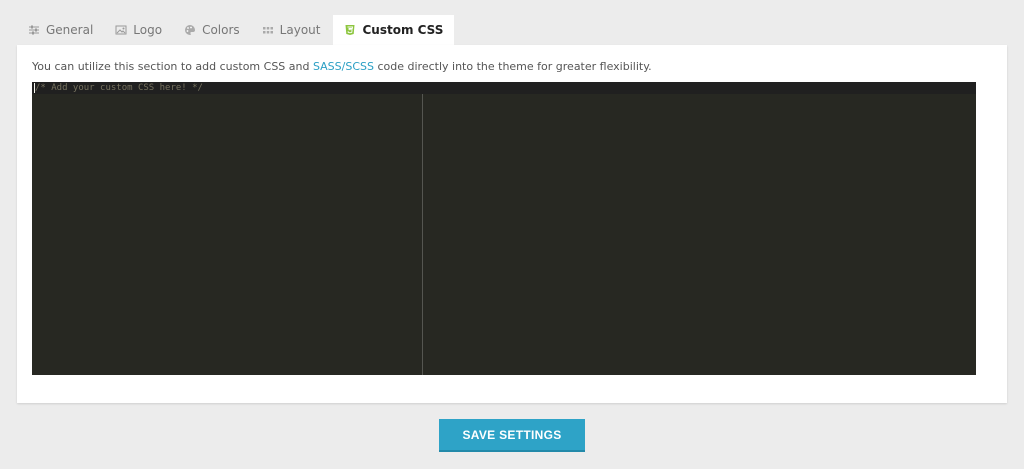 The height and width of the screenshot is (469, 1024). I want to click on sass-scss-link: SASS/SCSS, so click(343, 66).